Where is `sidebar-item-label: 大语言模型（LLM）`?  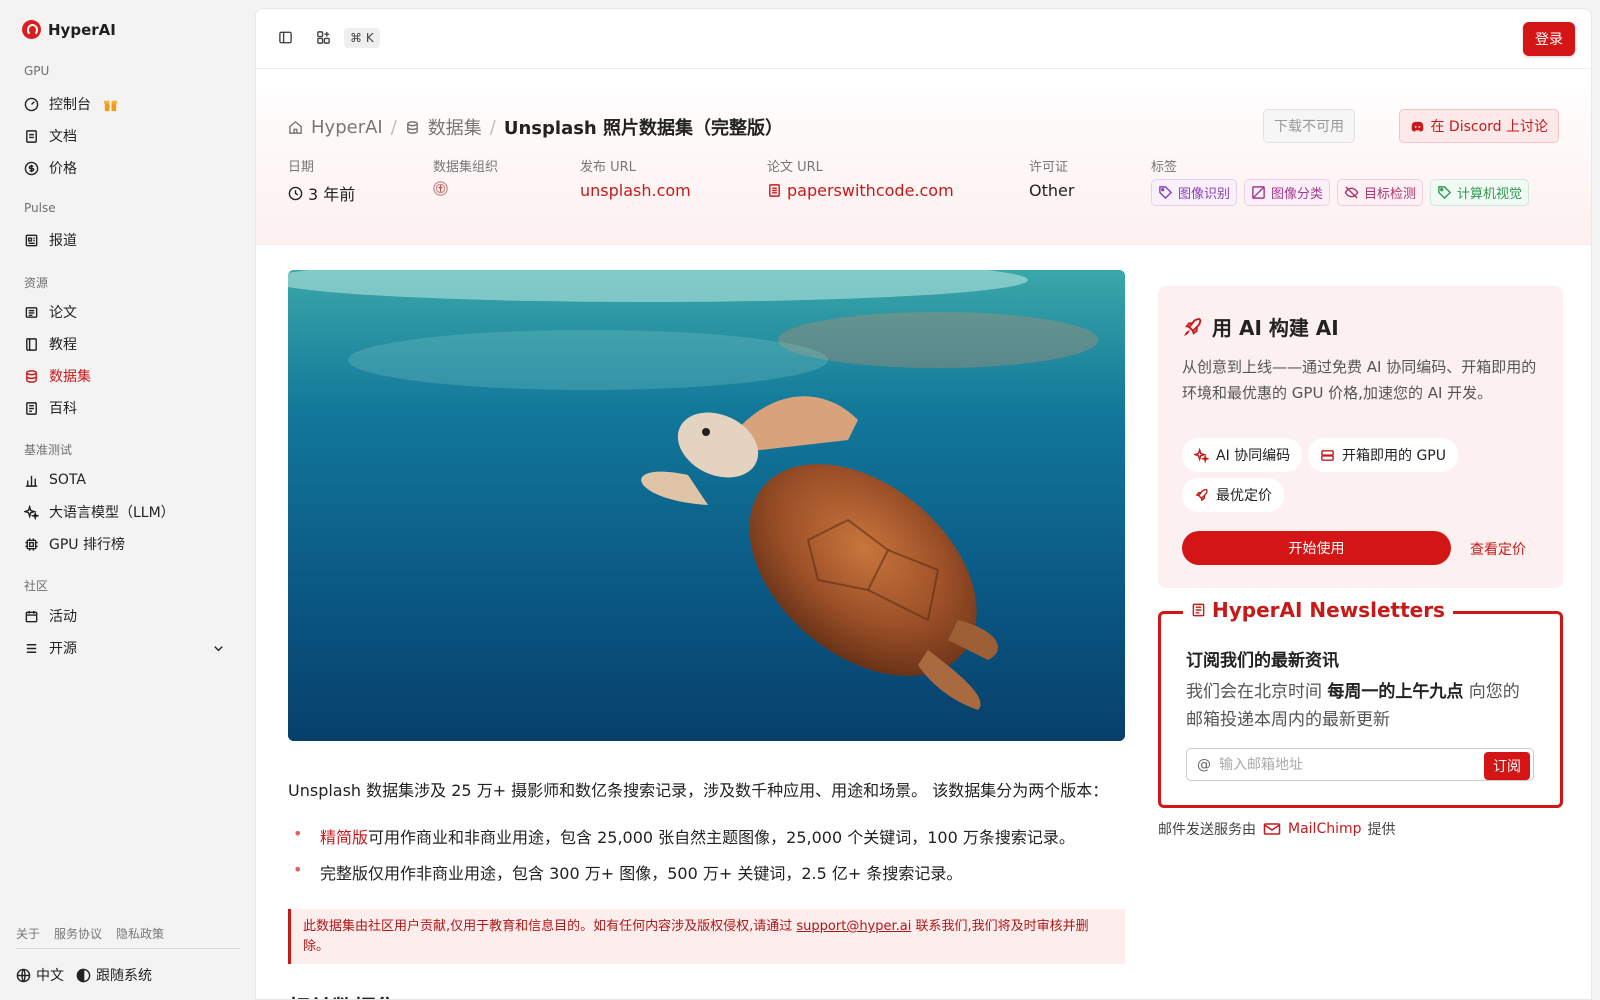 sidebar-item-label: 大语言模型（LLM） is located at coordinates (112, 513).